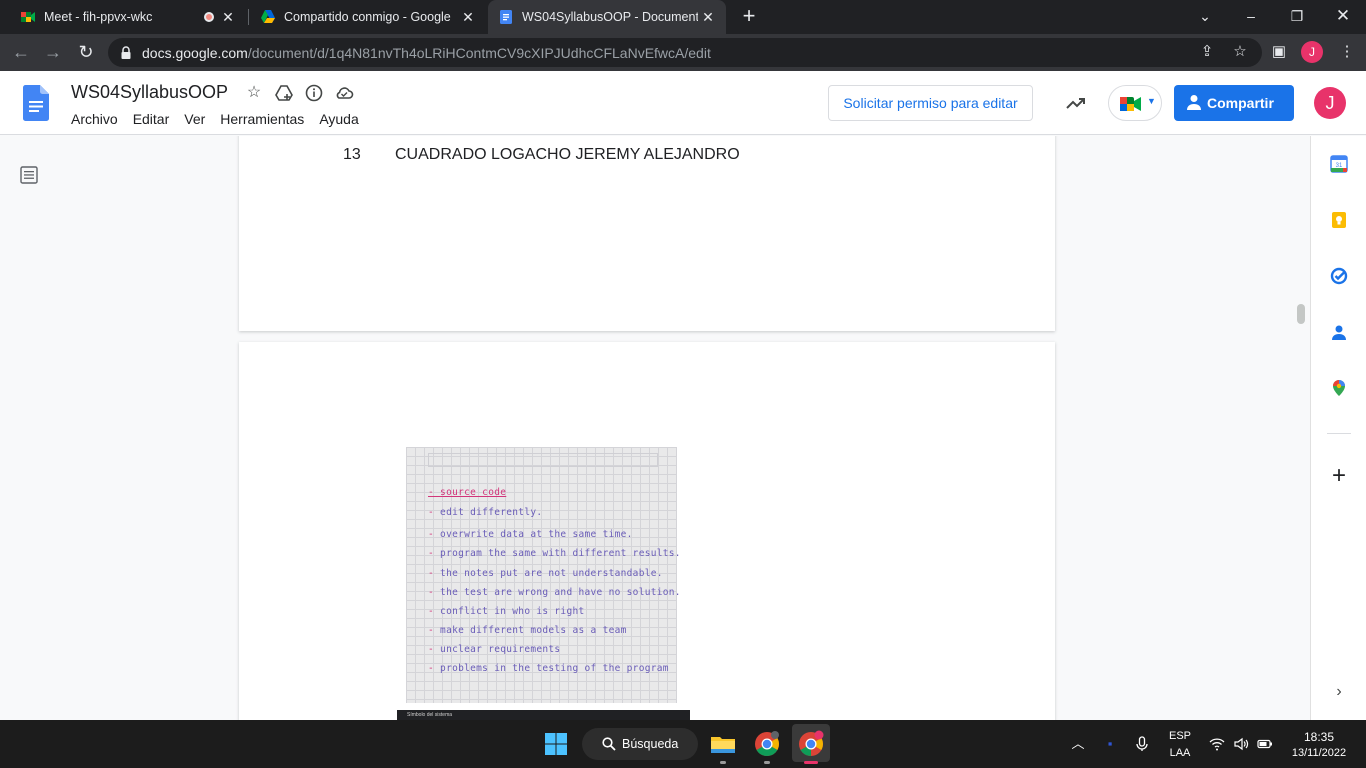 The height and width of the screenshot is (768, 1366). Describe the element at coordinates (930, 103) in the screenshot. I see `request-edit-button: Solicitar permiso para editar` at that location.